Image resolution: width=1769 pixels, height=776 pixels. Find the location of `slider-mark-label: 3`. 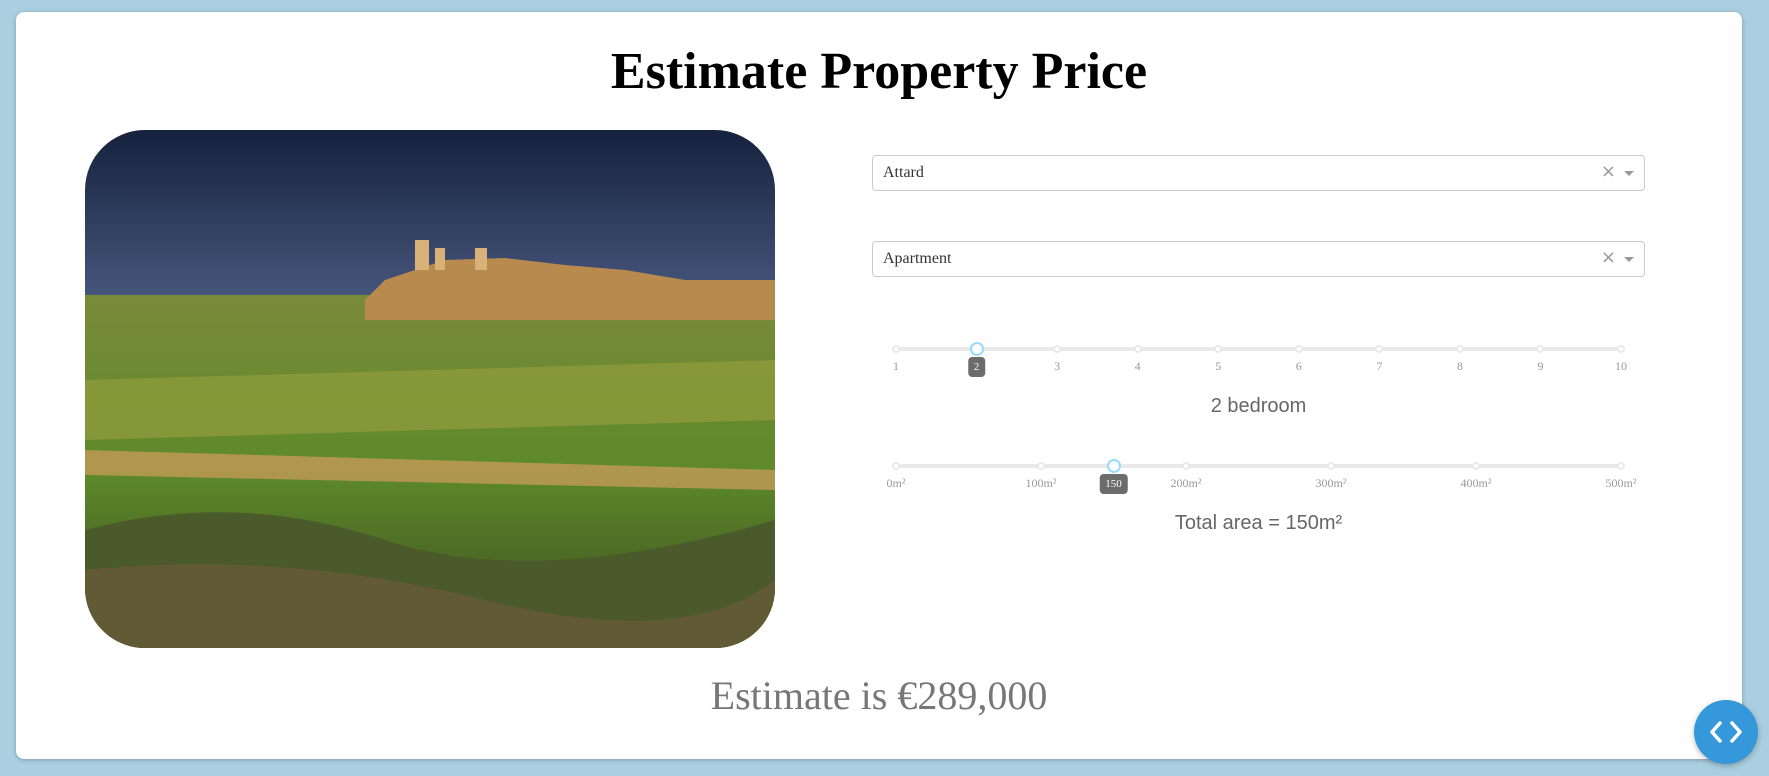

slider-mark-label: 3 is located at coordinates (1057, 366).